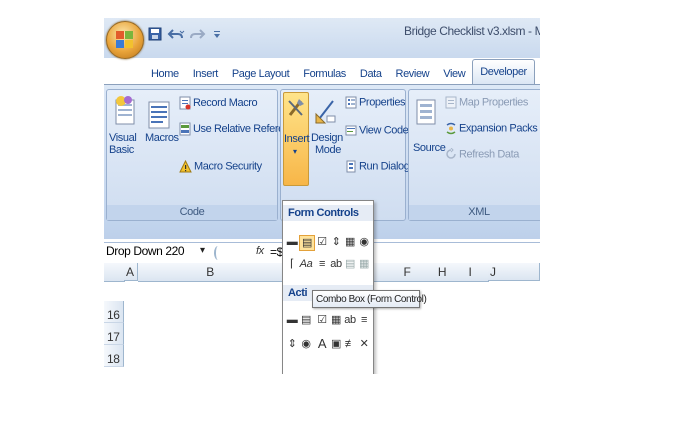 This screenshot has height=429, width=700. Describe the element at coordinates (350, 264) in the screenshot. I see `combo-list-edit-control-icon: ▤` at that location.